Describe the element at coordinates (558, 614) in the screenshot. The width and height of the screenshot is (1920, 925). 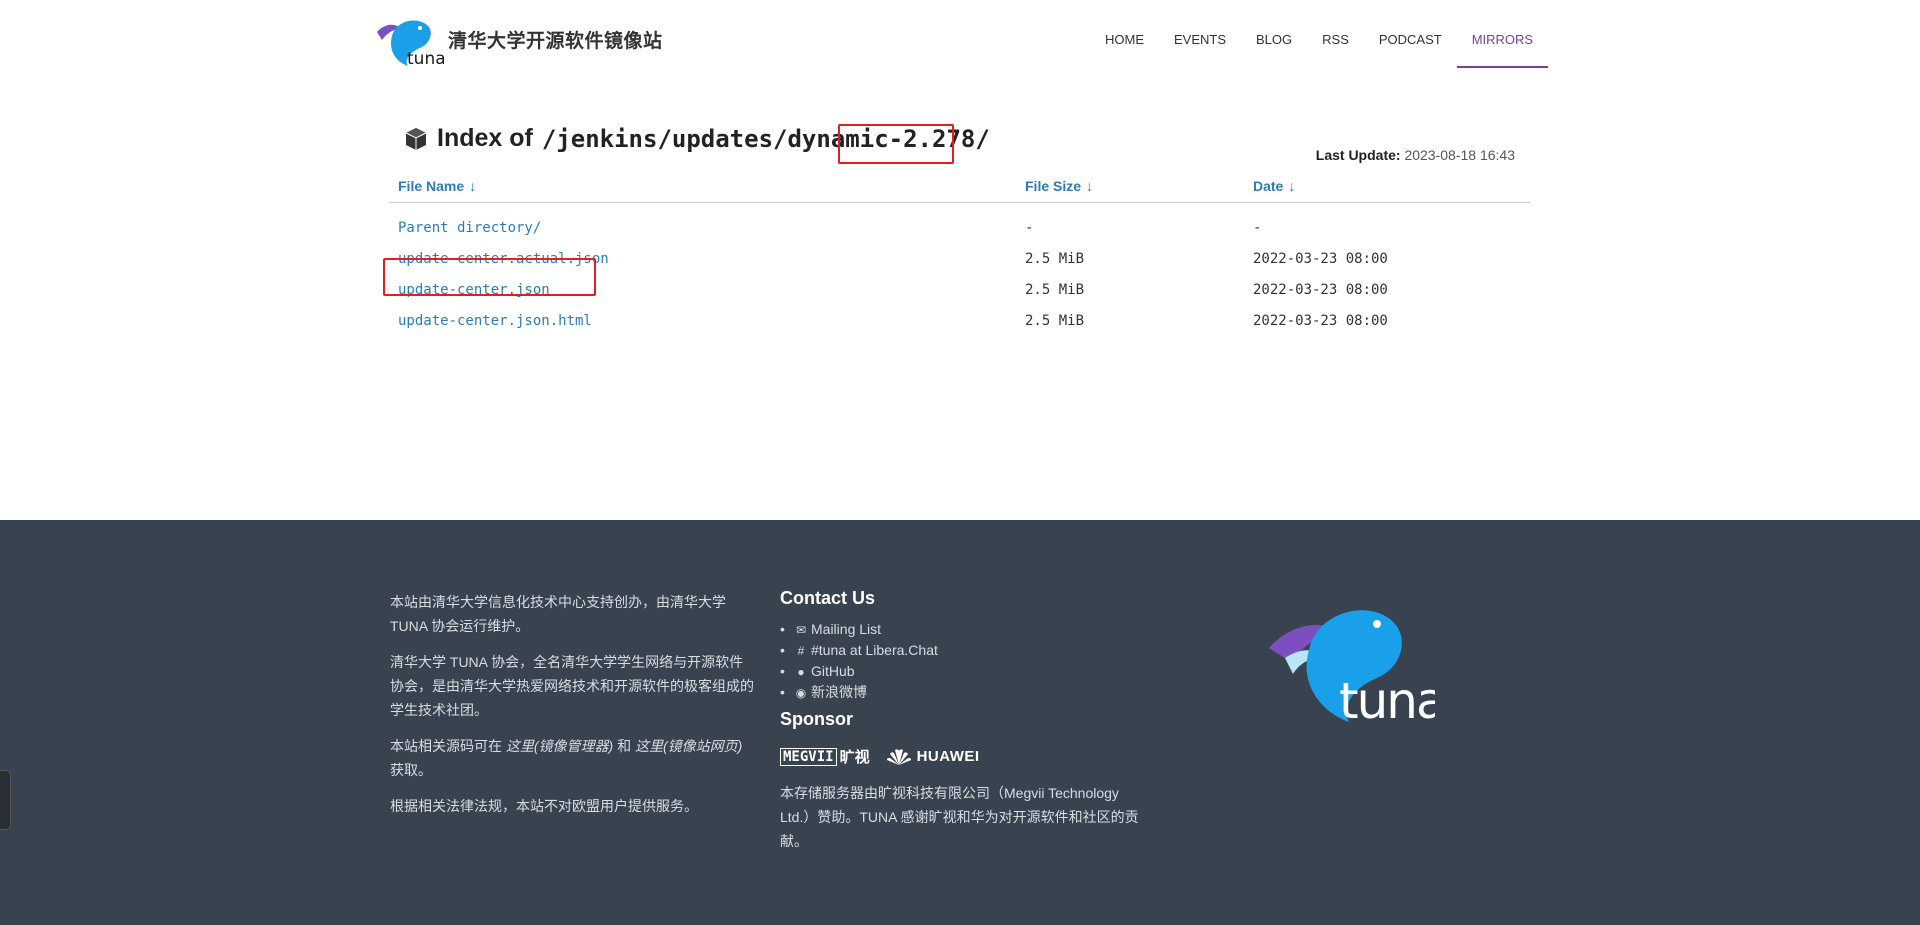
I see `about-text: 本站由清华大学信息化技术中心支持创办，由清华大学 TUNA 协会运行维护。` at that location.